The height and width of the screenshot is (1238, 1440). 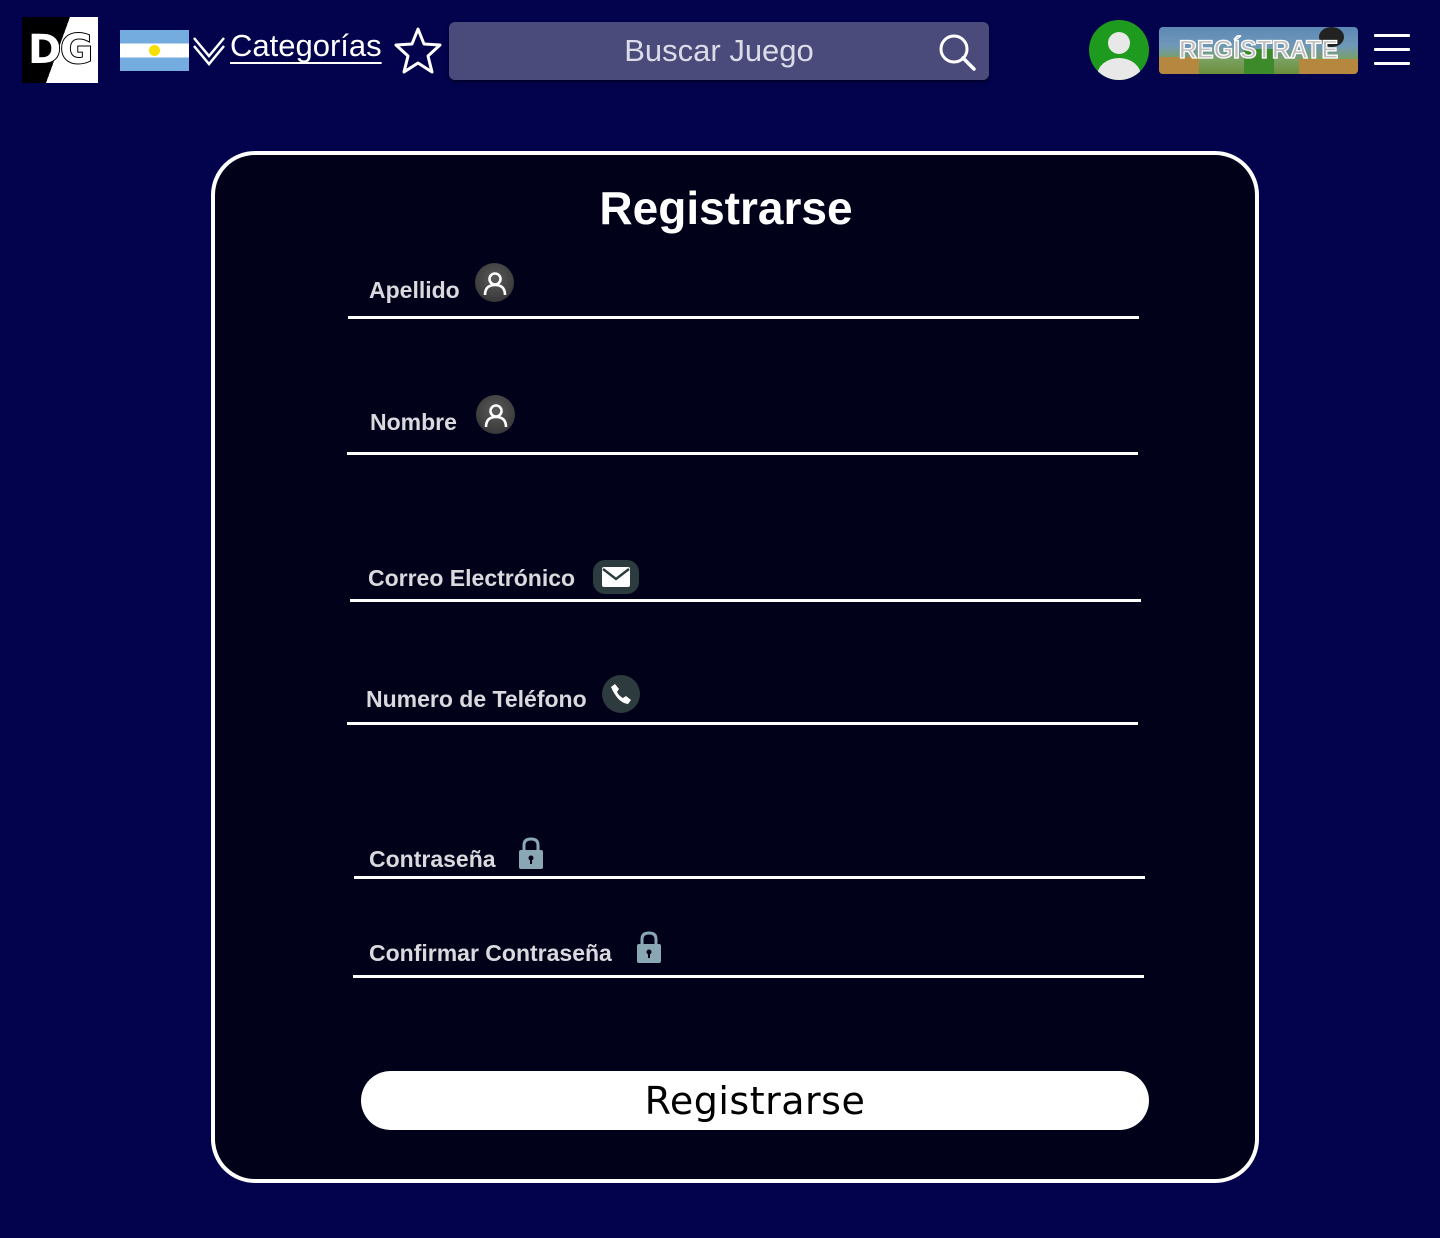 What do you see at coordinates (742, 453) in the screenshot?
I see `first-name-input-line` at bounding box center [742, 453].